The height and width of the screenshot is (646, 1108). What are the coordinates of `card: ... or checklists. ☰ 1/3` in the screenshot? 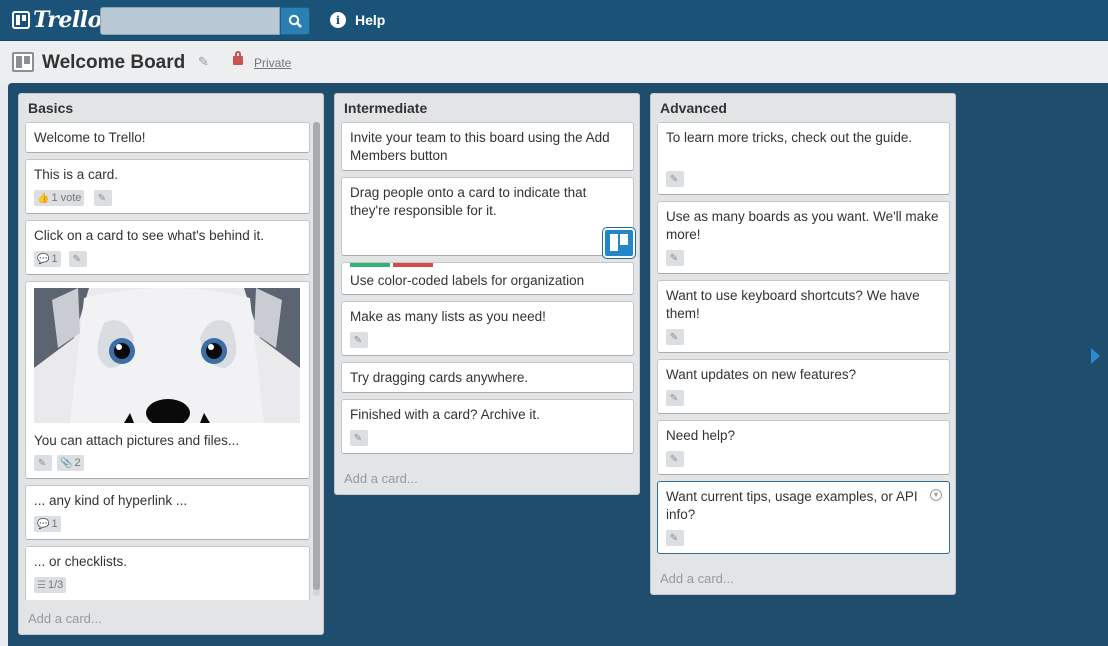 It's located at (167, 573).